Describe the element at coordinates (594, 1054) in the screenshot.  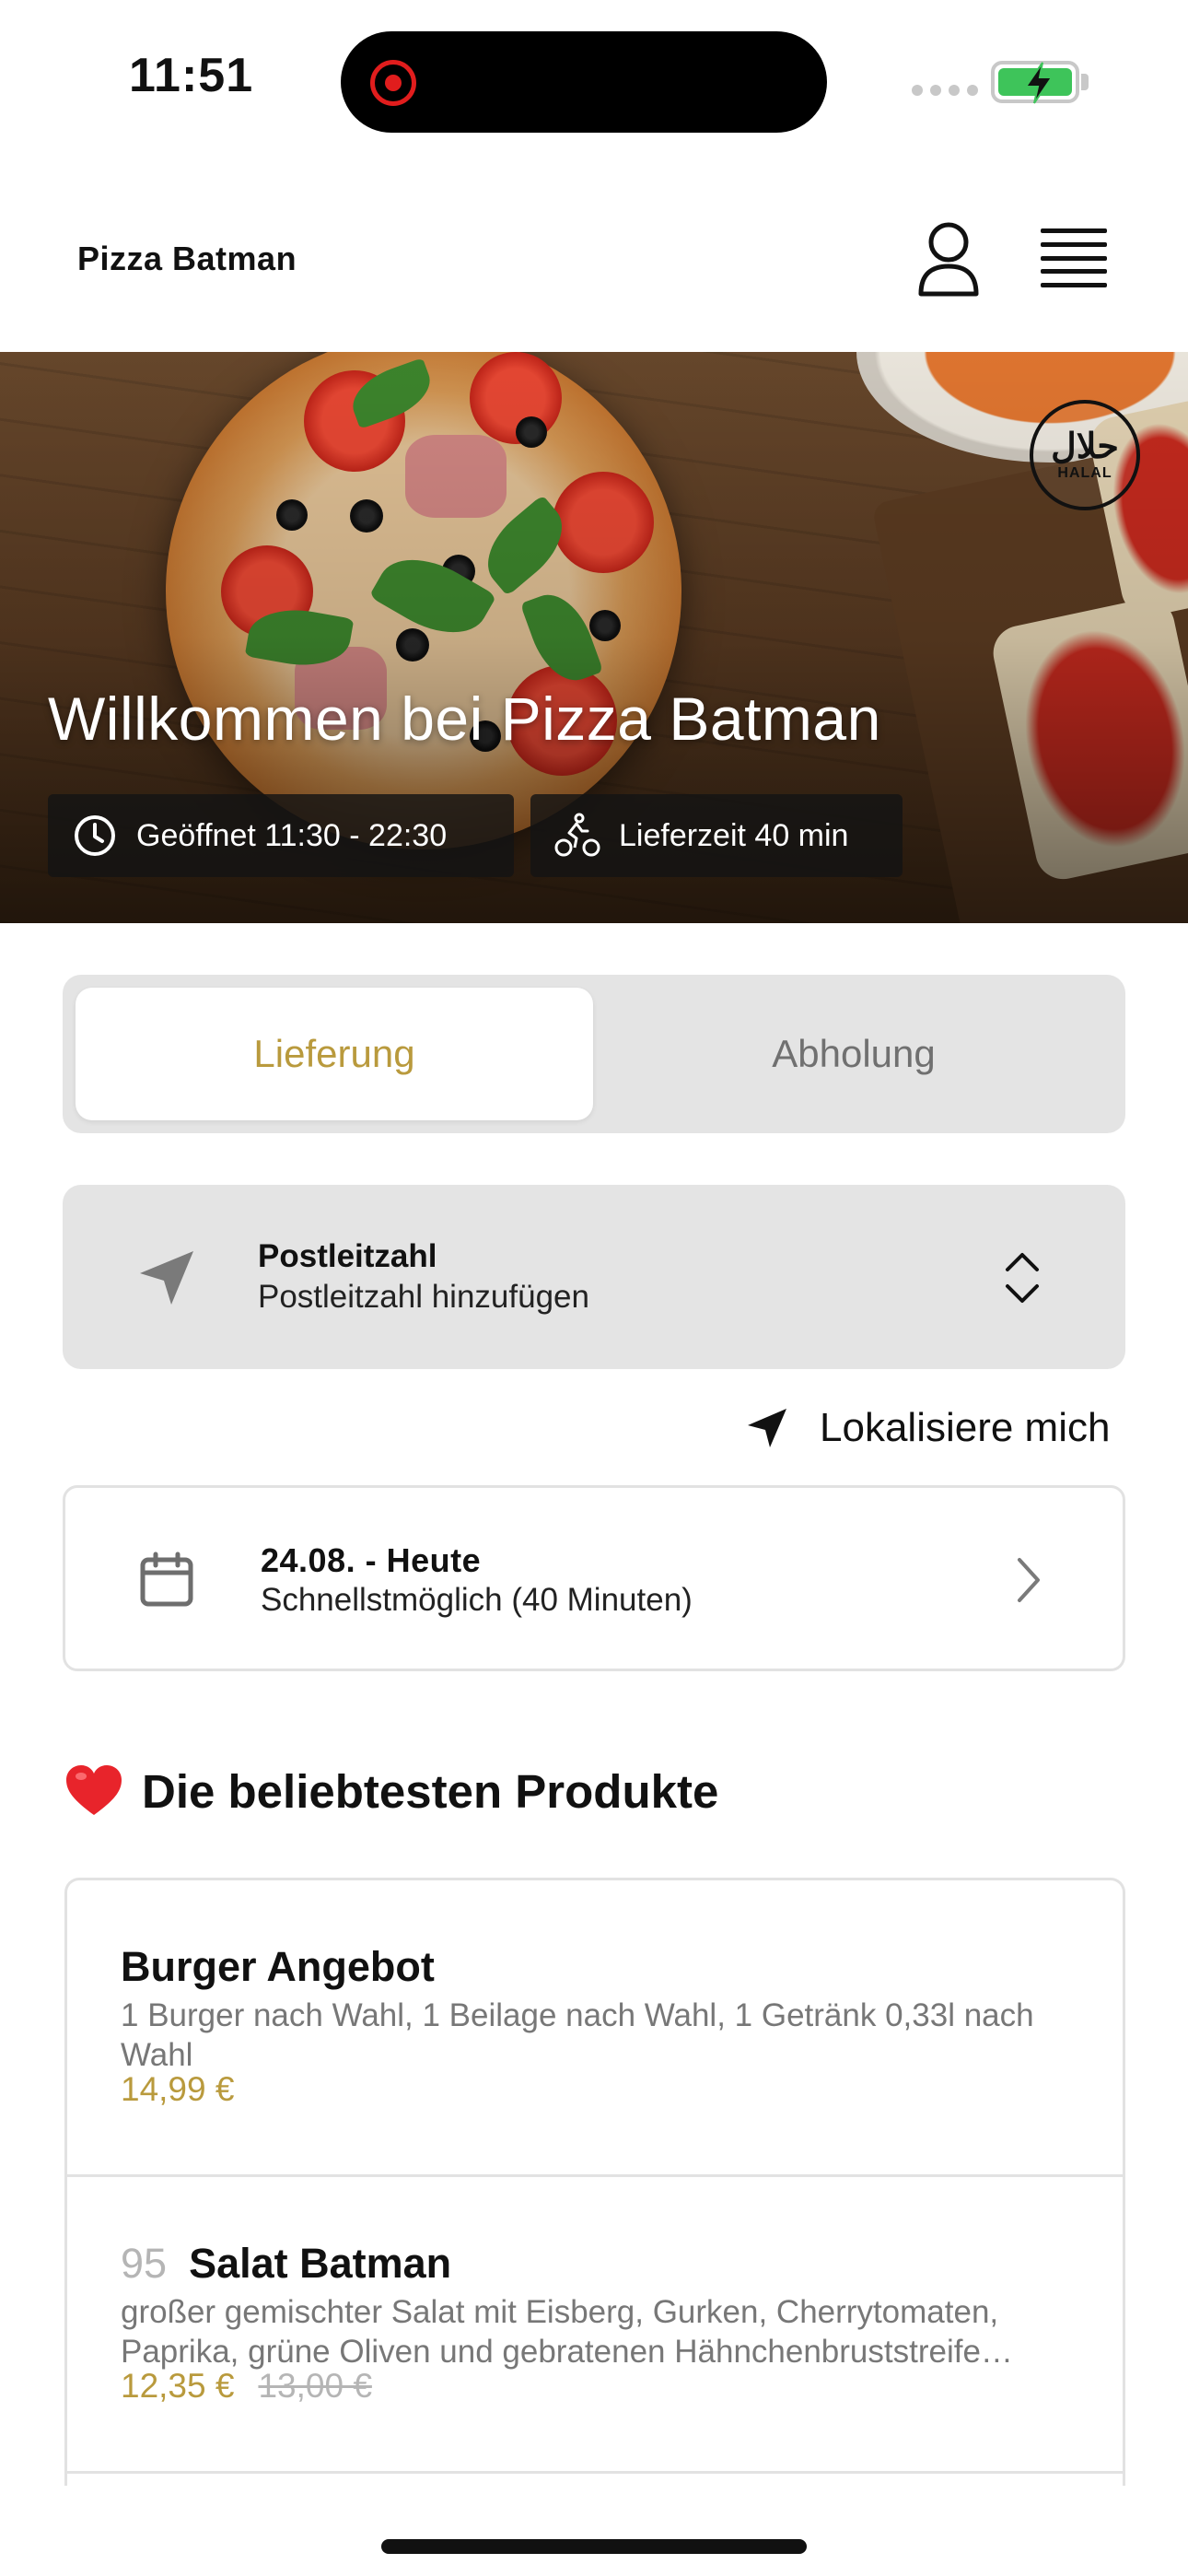
I see `order-mode-toggle: Lieferung Abholung` at that location.